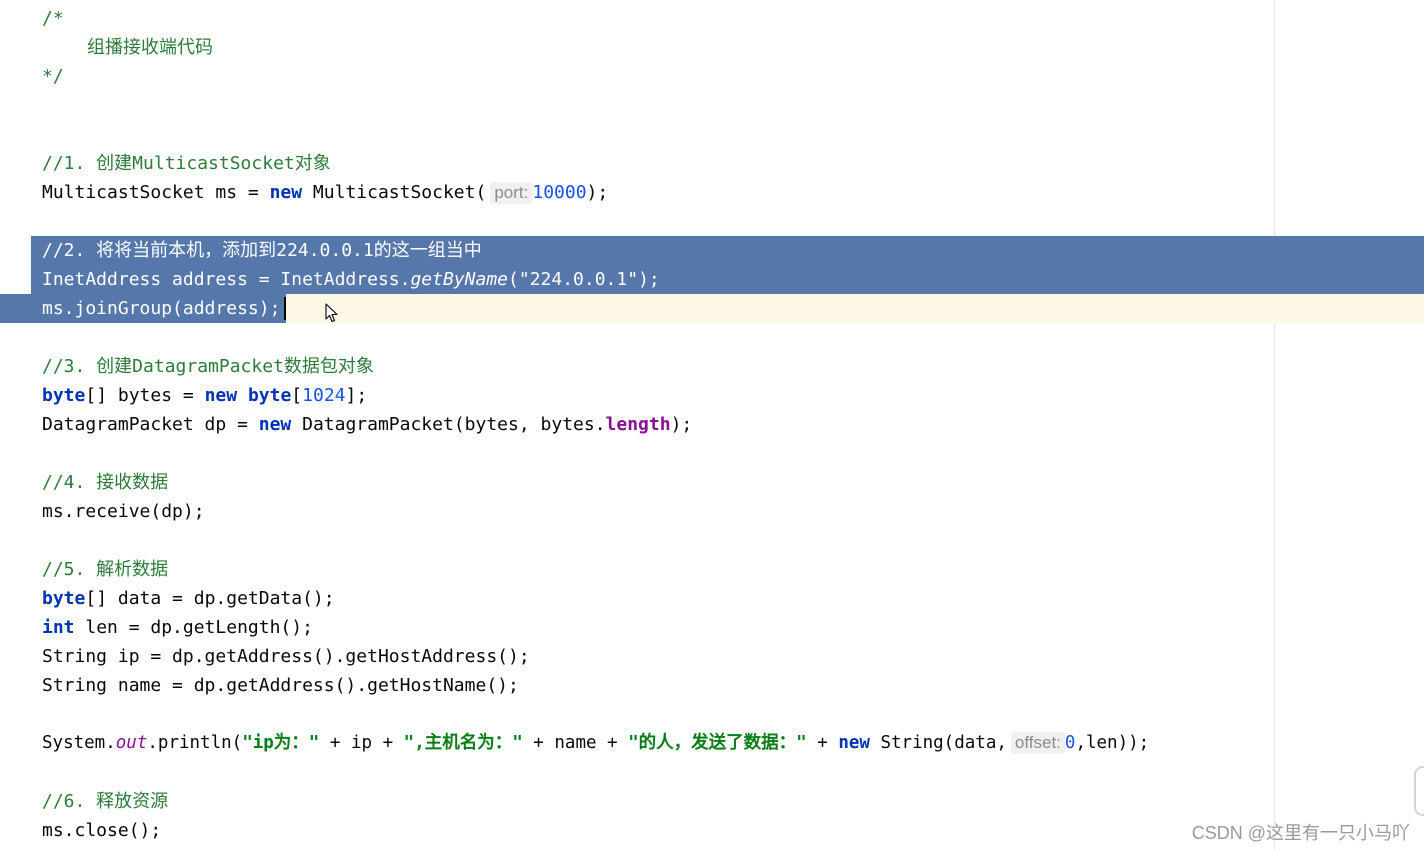 This screenshot has width=1424, height=850. What do you see at coordinates (281, 743) in the screenshot?
I see `string-literal: "ip为："` at bounding box center [281, 743].